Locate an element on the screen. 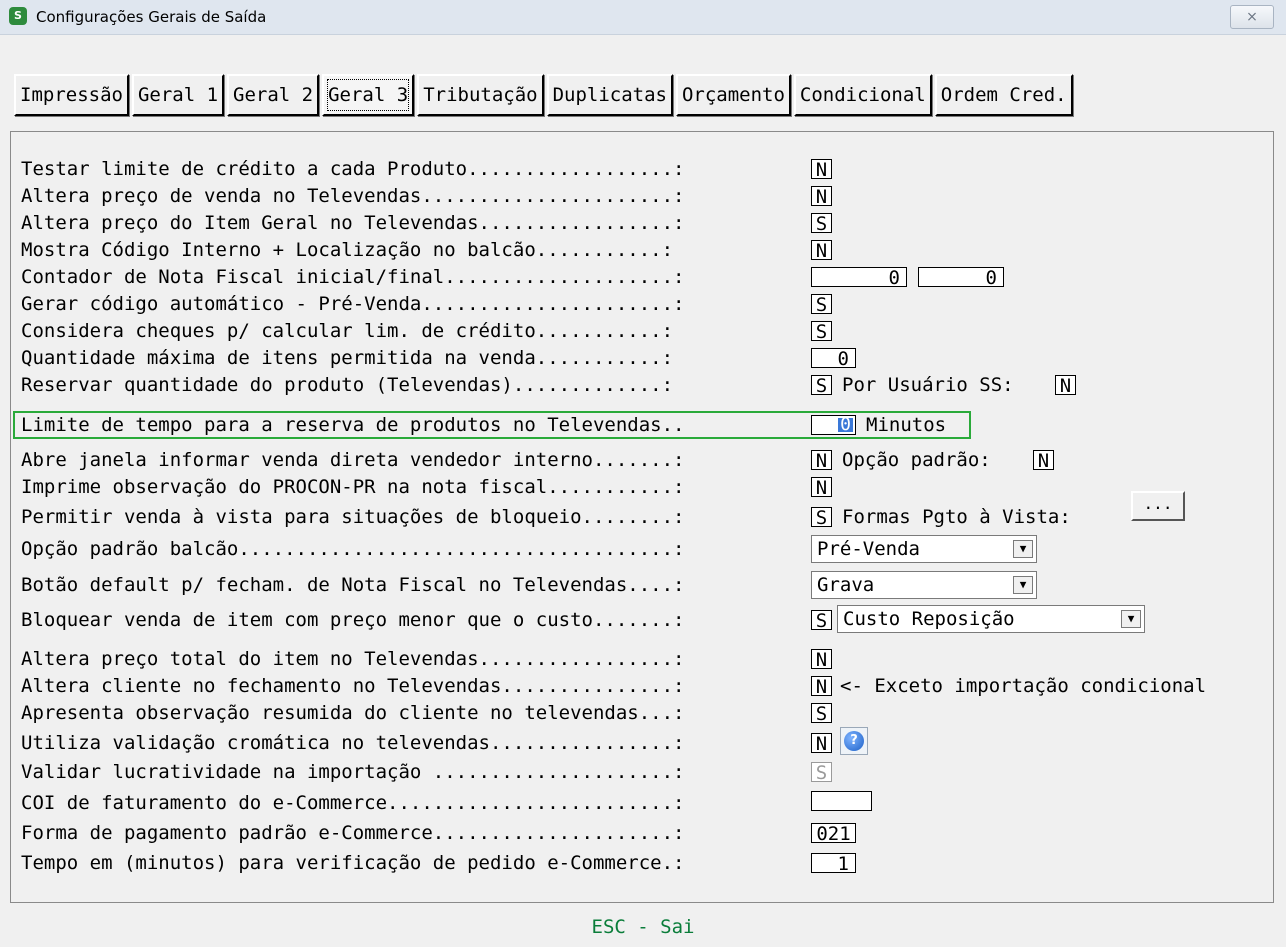 The image size is (1286, 947). per-user-field: N is located at coordinates (1065, 385).